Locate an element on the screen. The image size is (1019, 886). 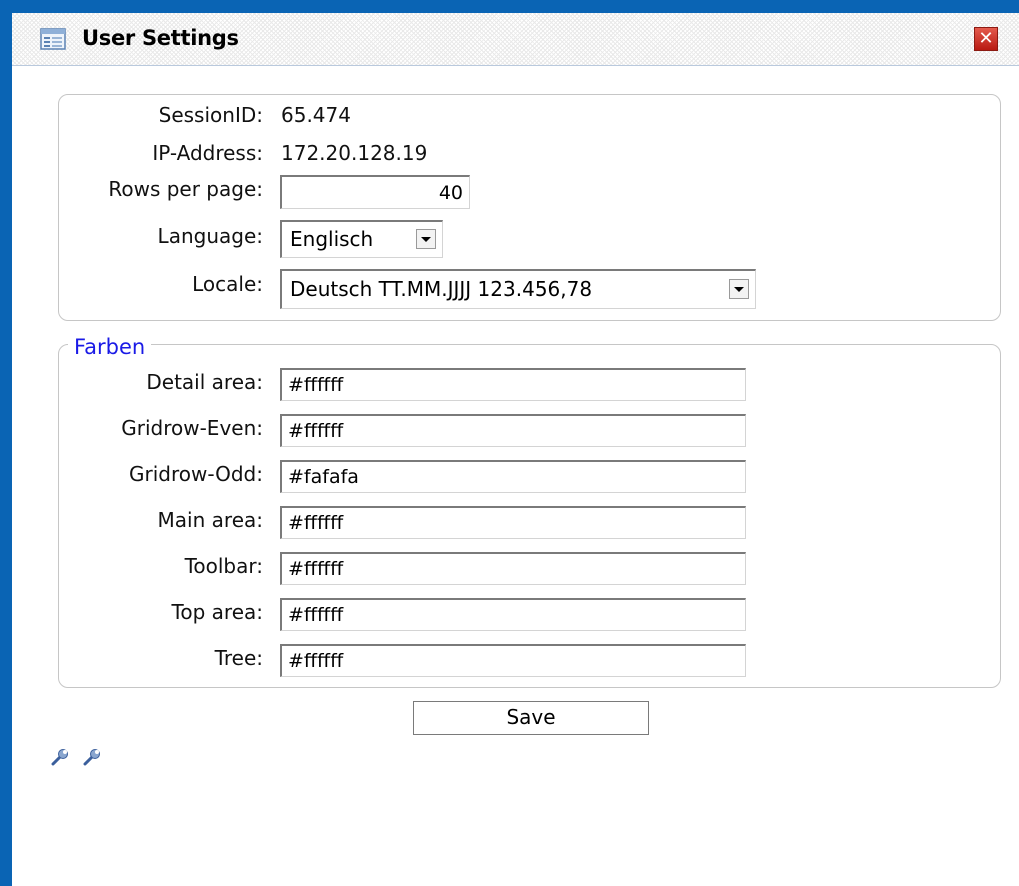
locale-selected-value: Deutsch TT.MM.JJJJ 123.456,78 is located at coordinates (441, 289).